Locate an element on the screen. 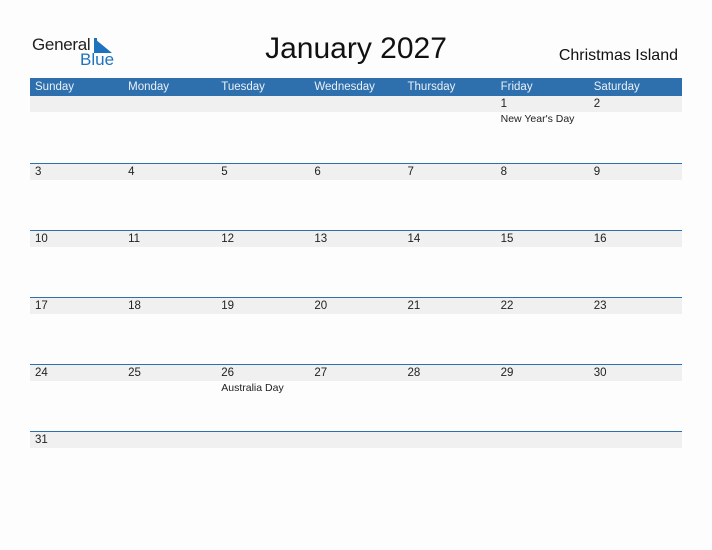  week-row: 10 11 12 13 14 15 16 is located at coordinates (356, 263).